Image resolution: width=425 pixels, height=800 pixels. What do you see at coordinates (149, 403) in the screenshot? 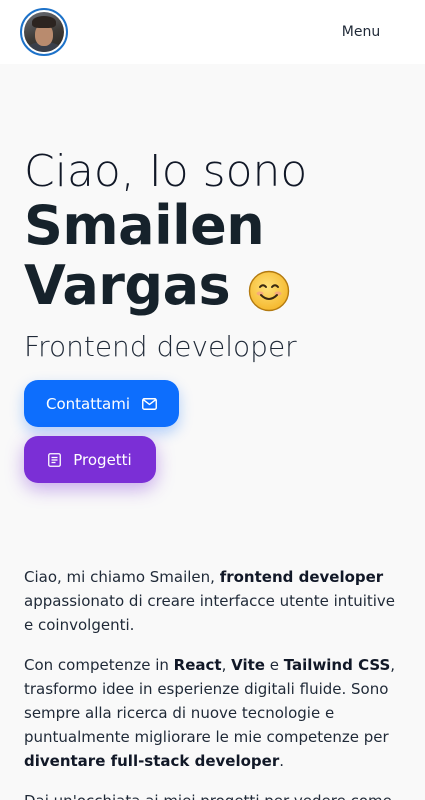
I see `mail-icon` at bounding box center [149, 403].